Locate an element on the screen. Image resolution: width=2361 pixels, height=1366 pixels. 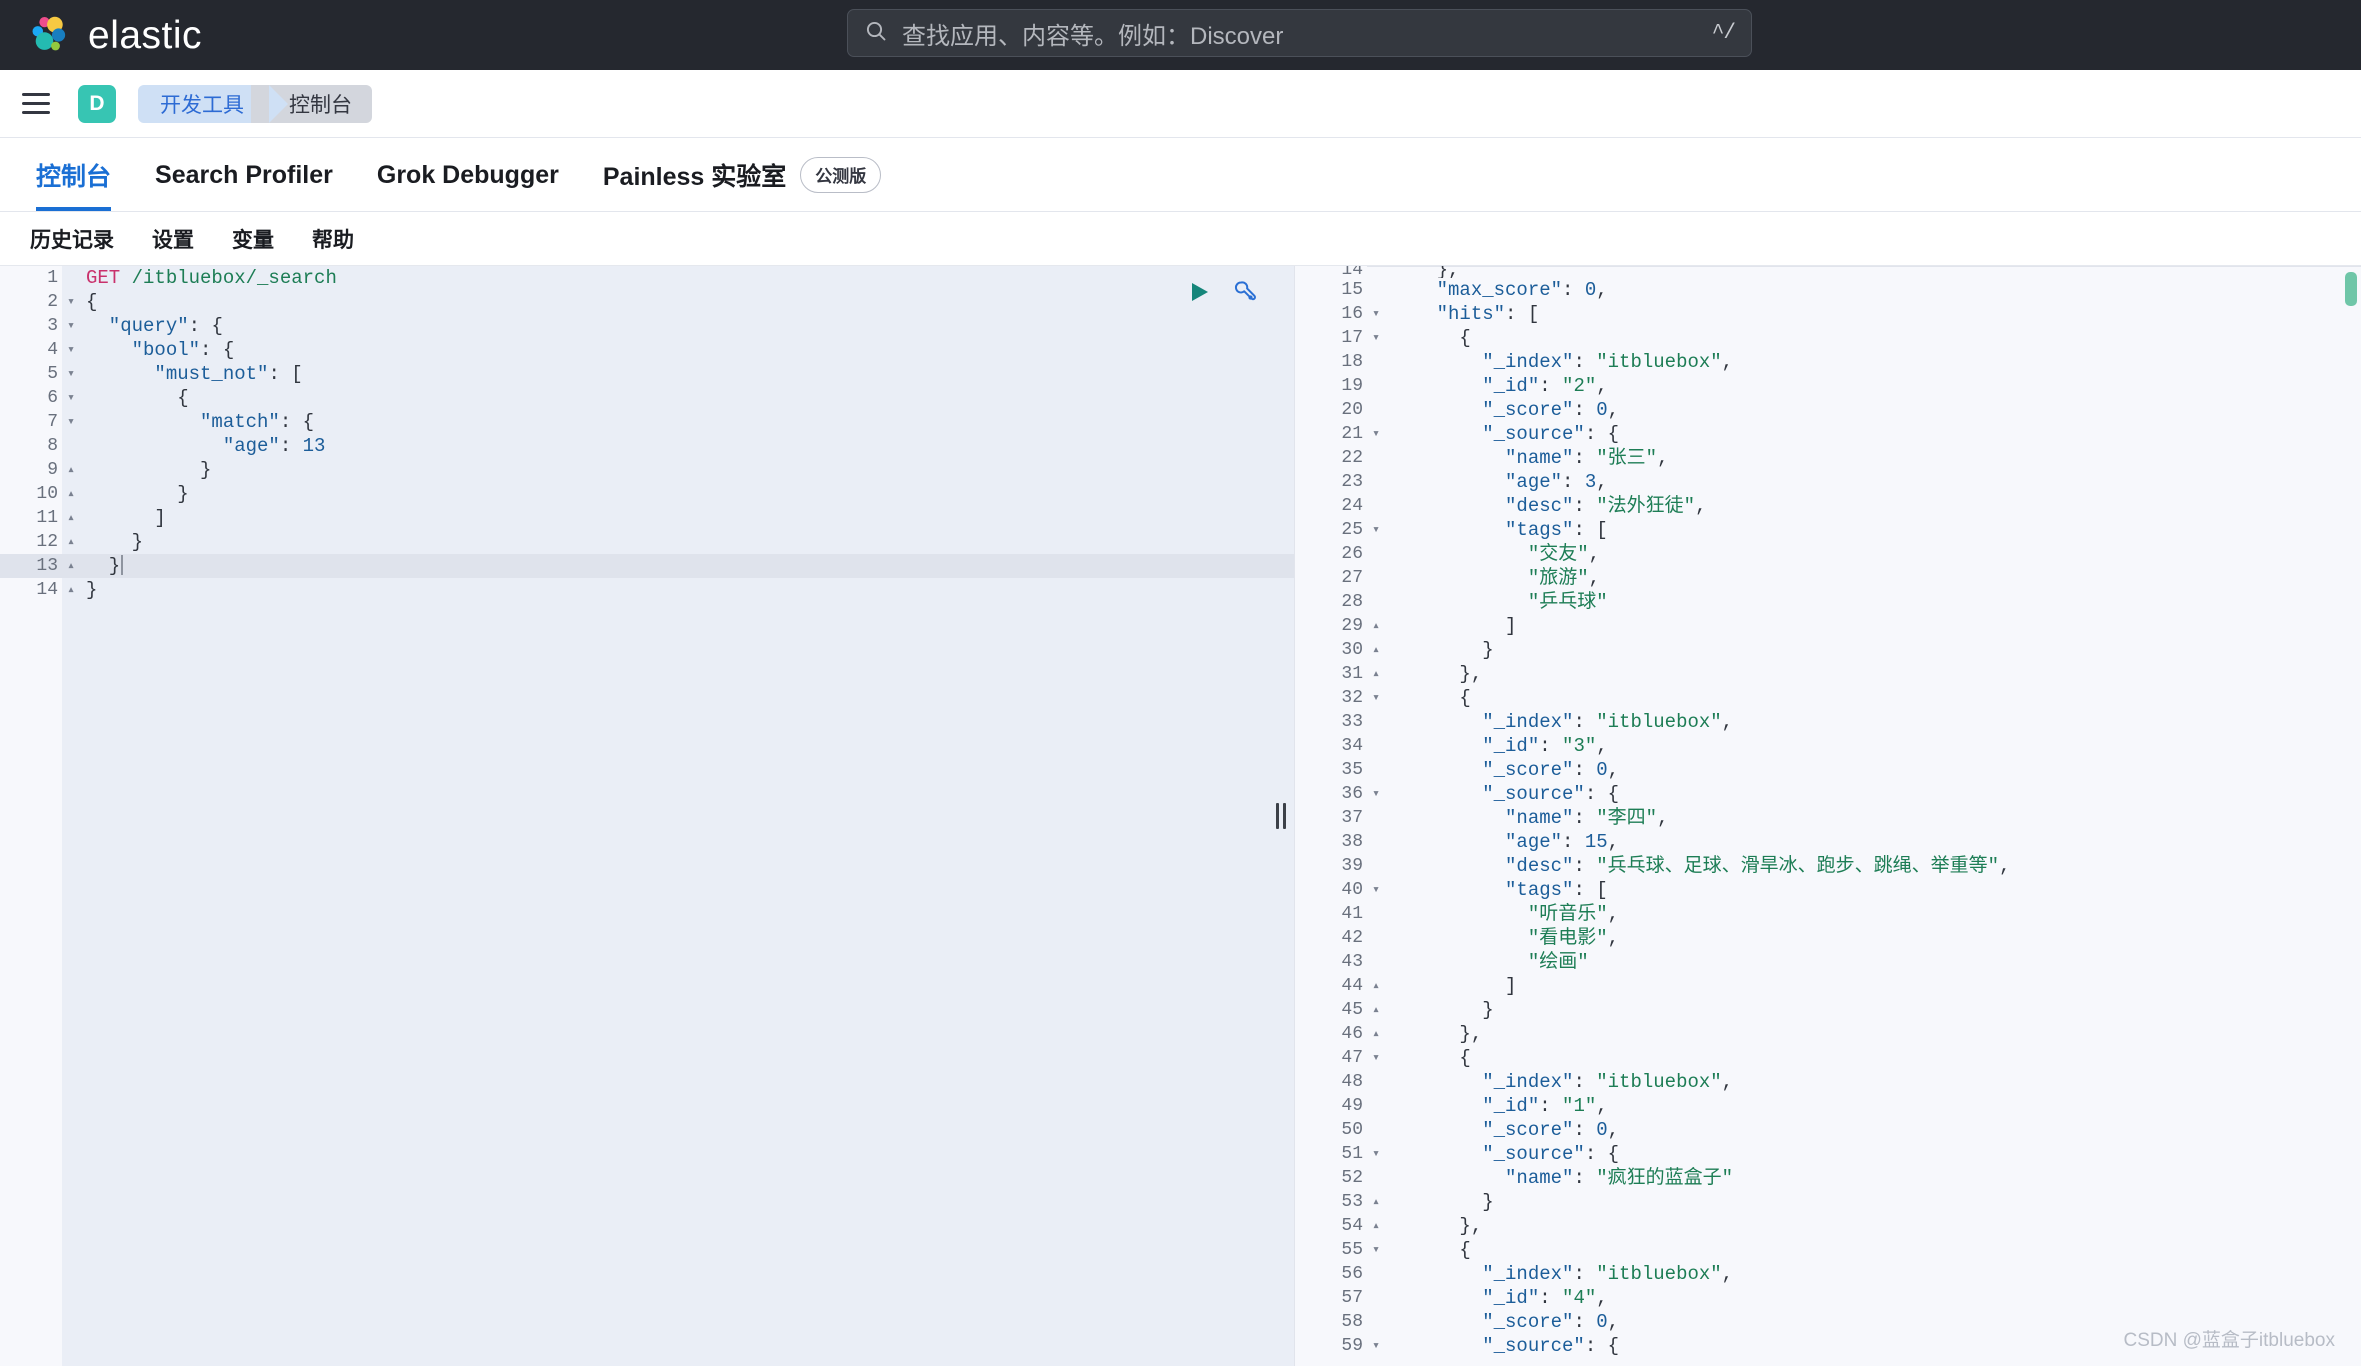
code-line: 40 ▾ "tags": [ is located at coordinates (1828, 890).